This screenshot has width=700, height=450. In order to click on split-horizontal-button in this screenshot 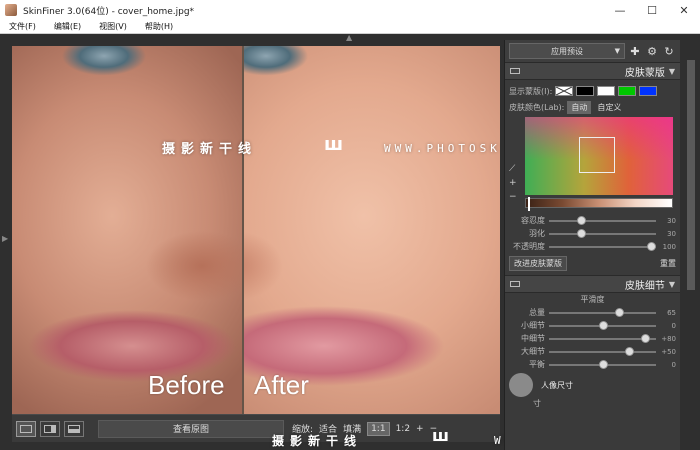, I will do `click(74, 428)`.